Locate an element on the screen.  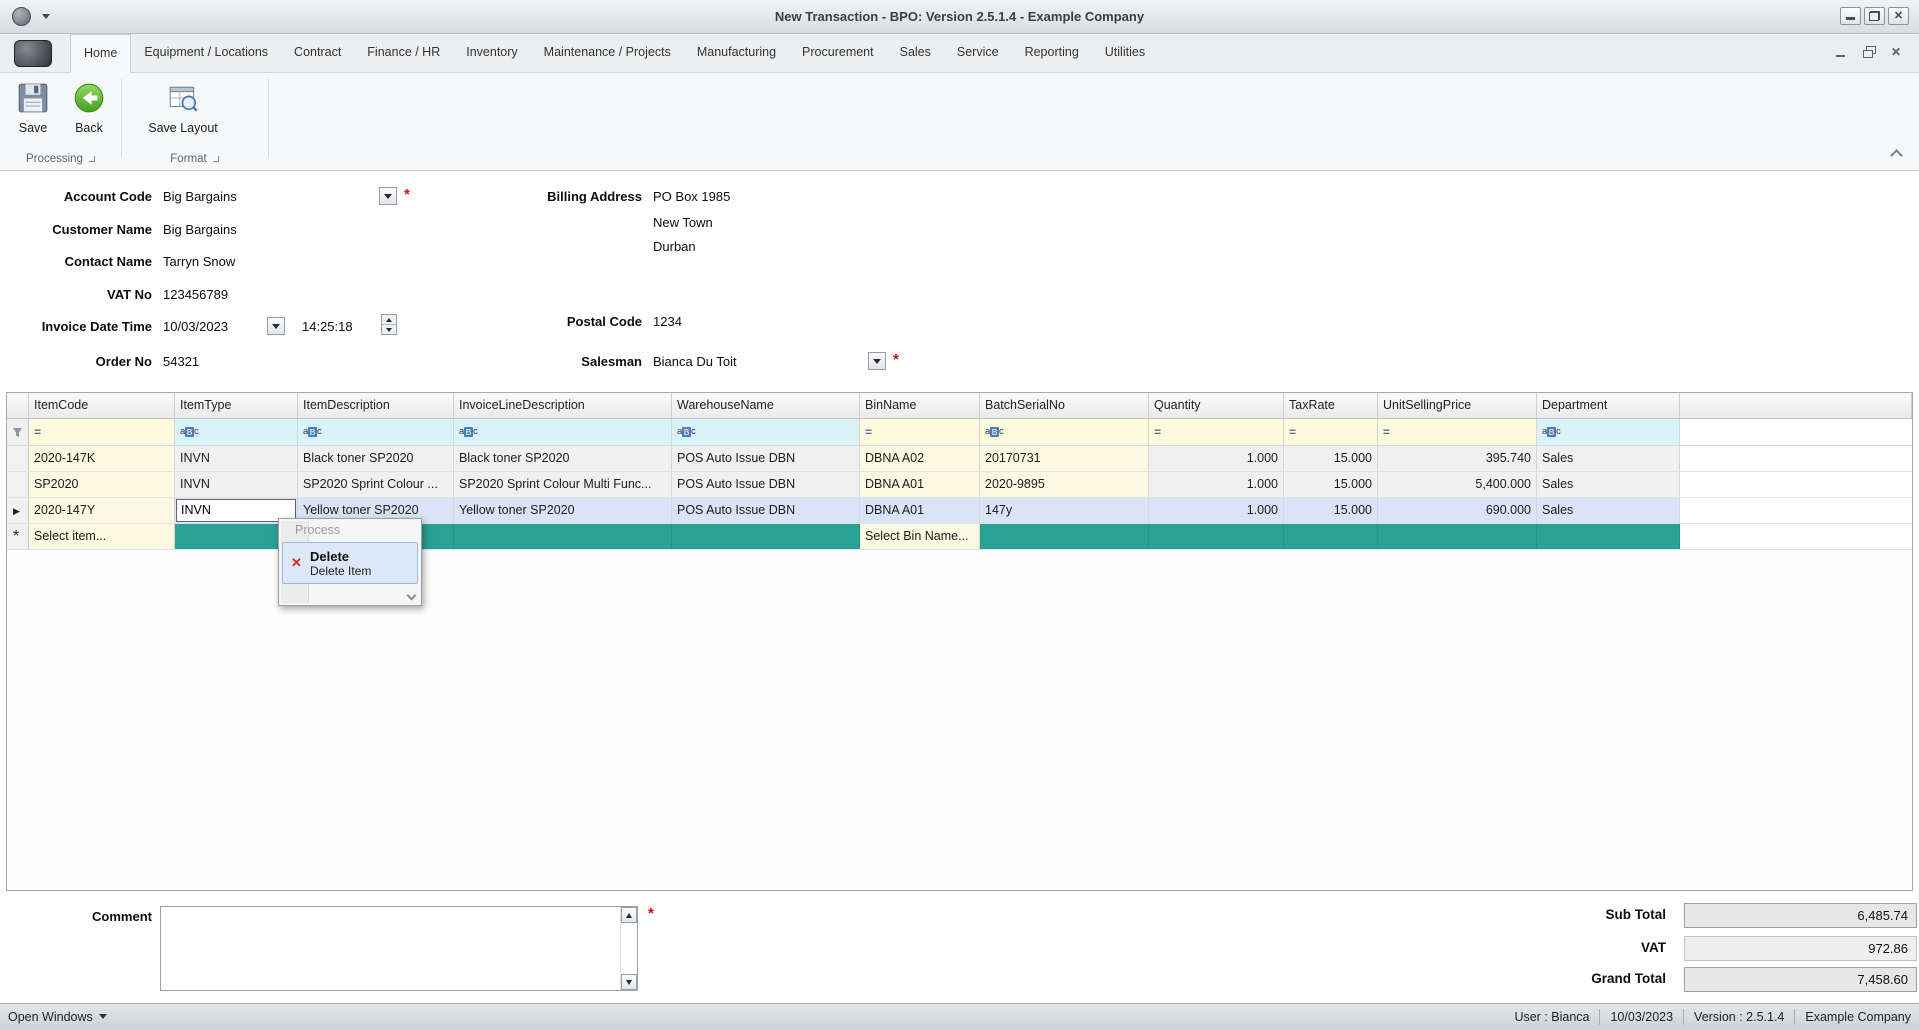
invoice-date-value: 10/03/2023 is located at coordinates (195, 326).